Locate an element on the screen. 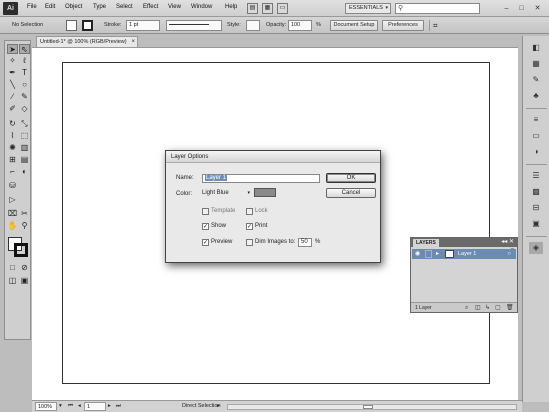 The height and width of the screenshot is (412, 549). dim-images-input: 50 is located at coordinates (305, 242).